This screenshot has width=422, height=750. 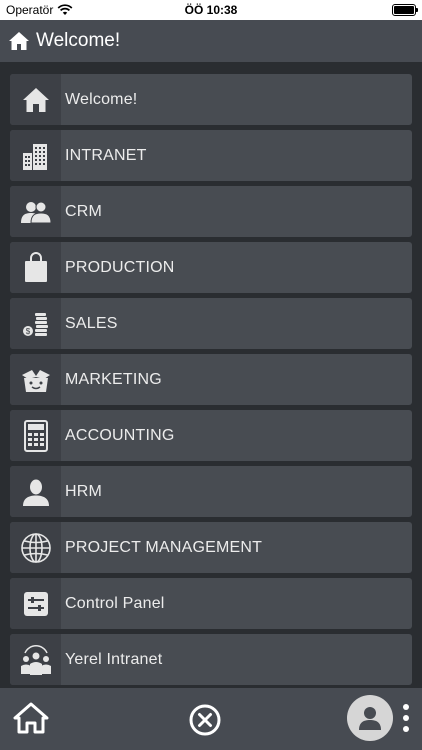 I want to click on menu-item-accounting: ACCOUNTING, so click(x=211, y=435).